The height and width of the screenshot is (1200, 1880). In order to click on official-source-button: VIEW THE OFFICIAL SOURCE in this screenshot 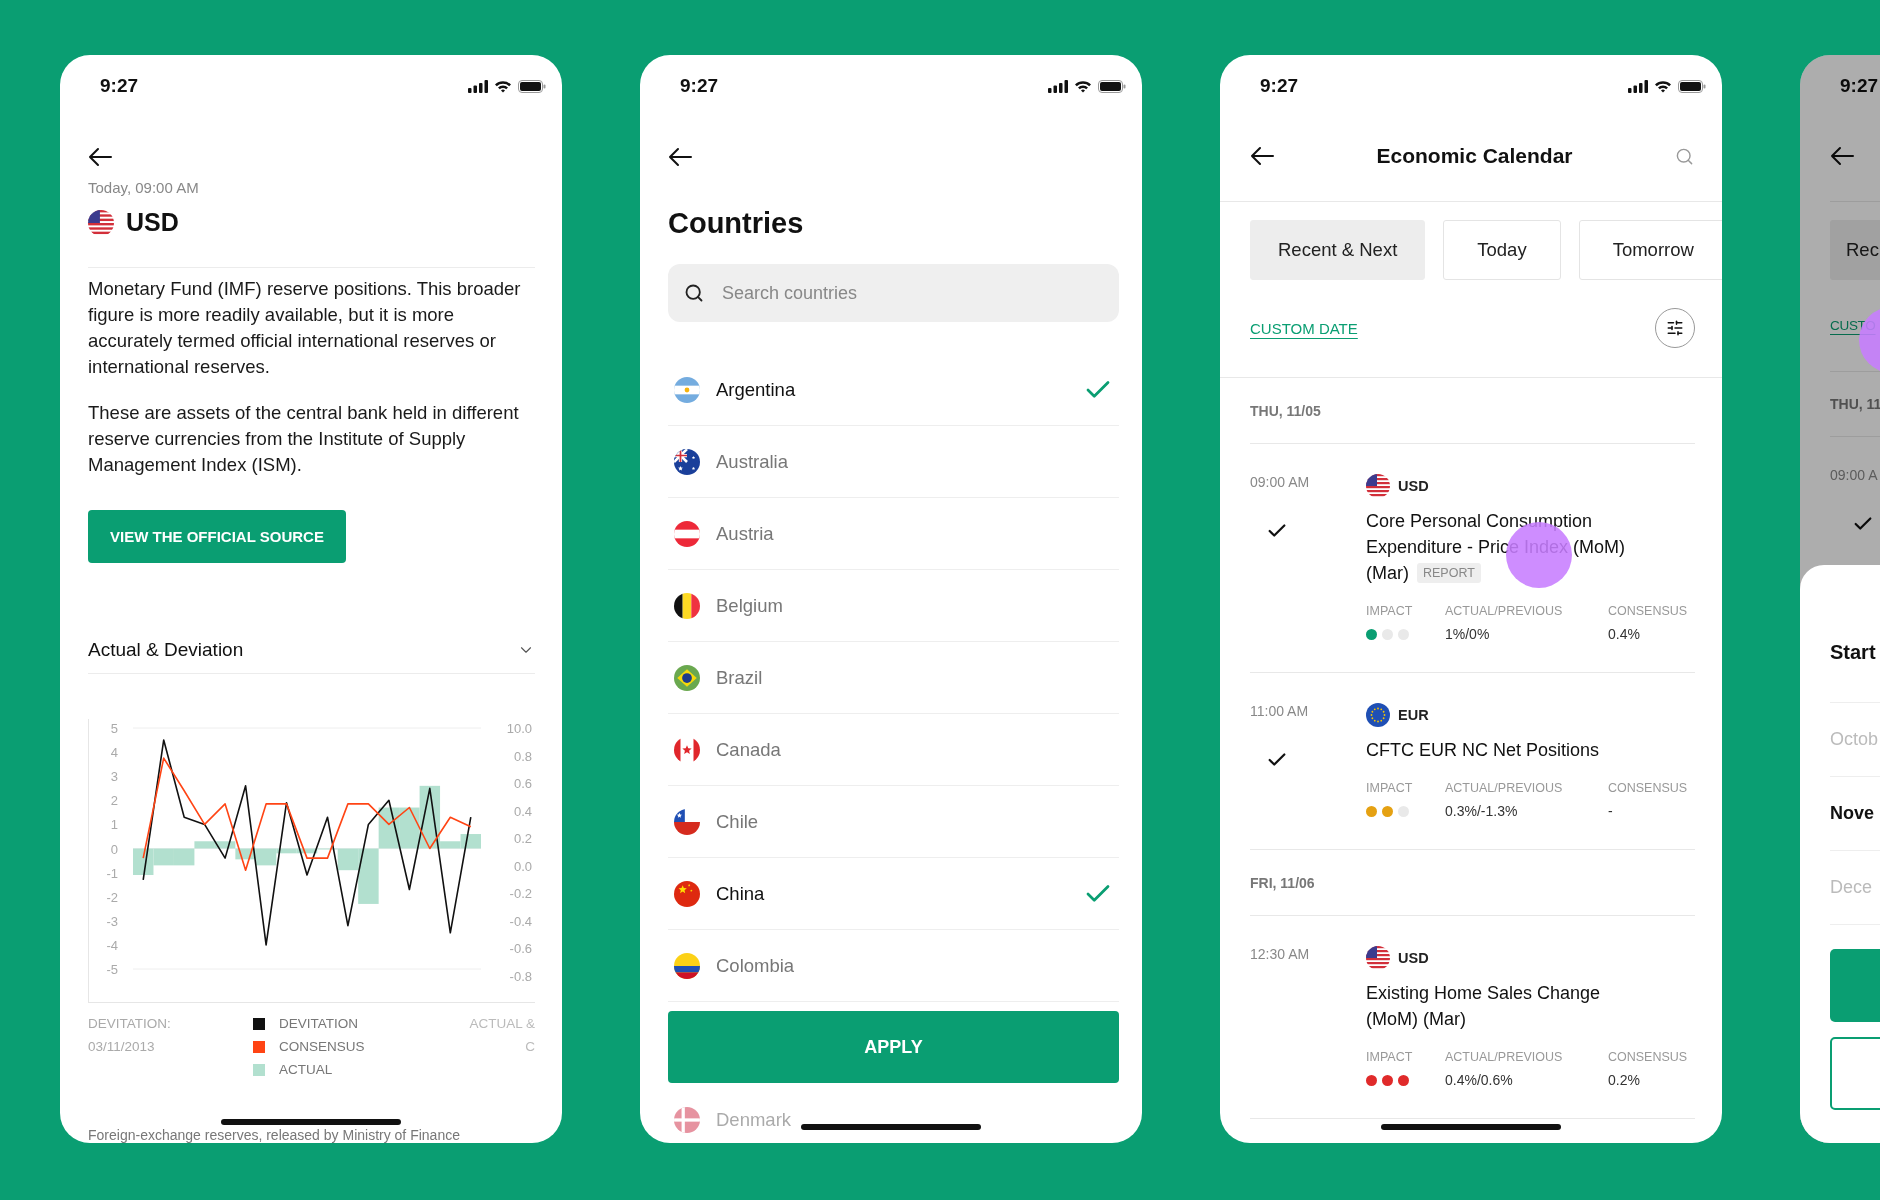, I will do `click(217, 536)`.